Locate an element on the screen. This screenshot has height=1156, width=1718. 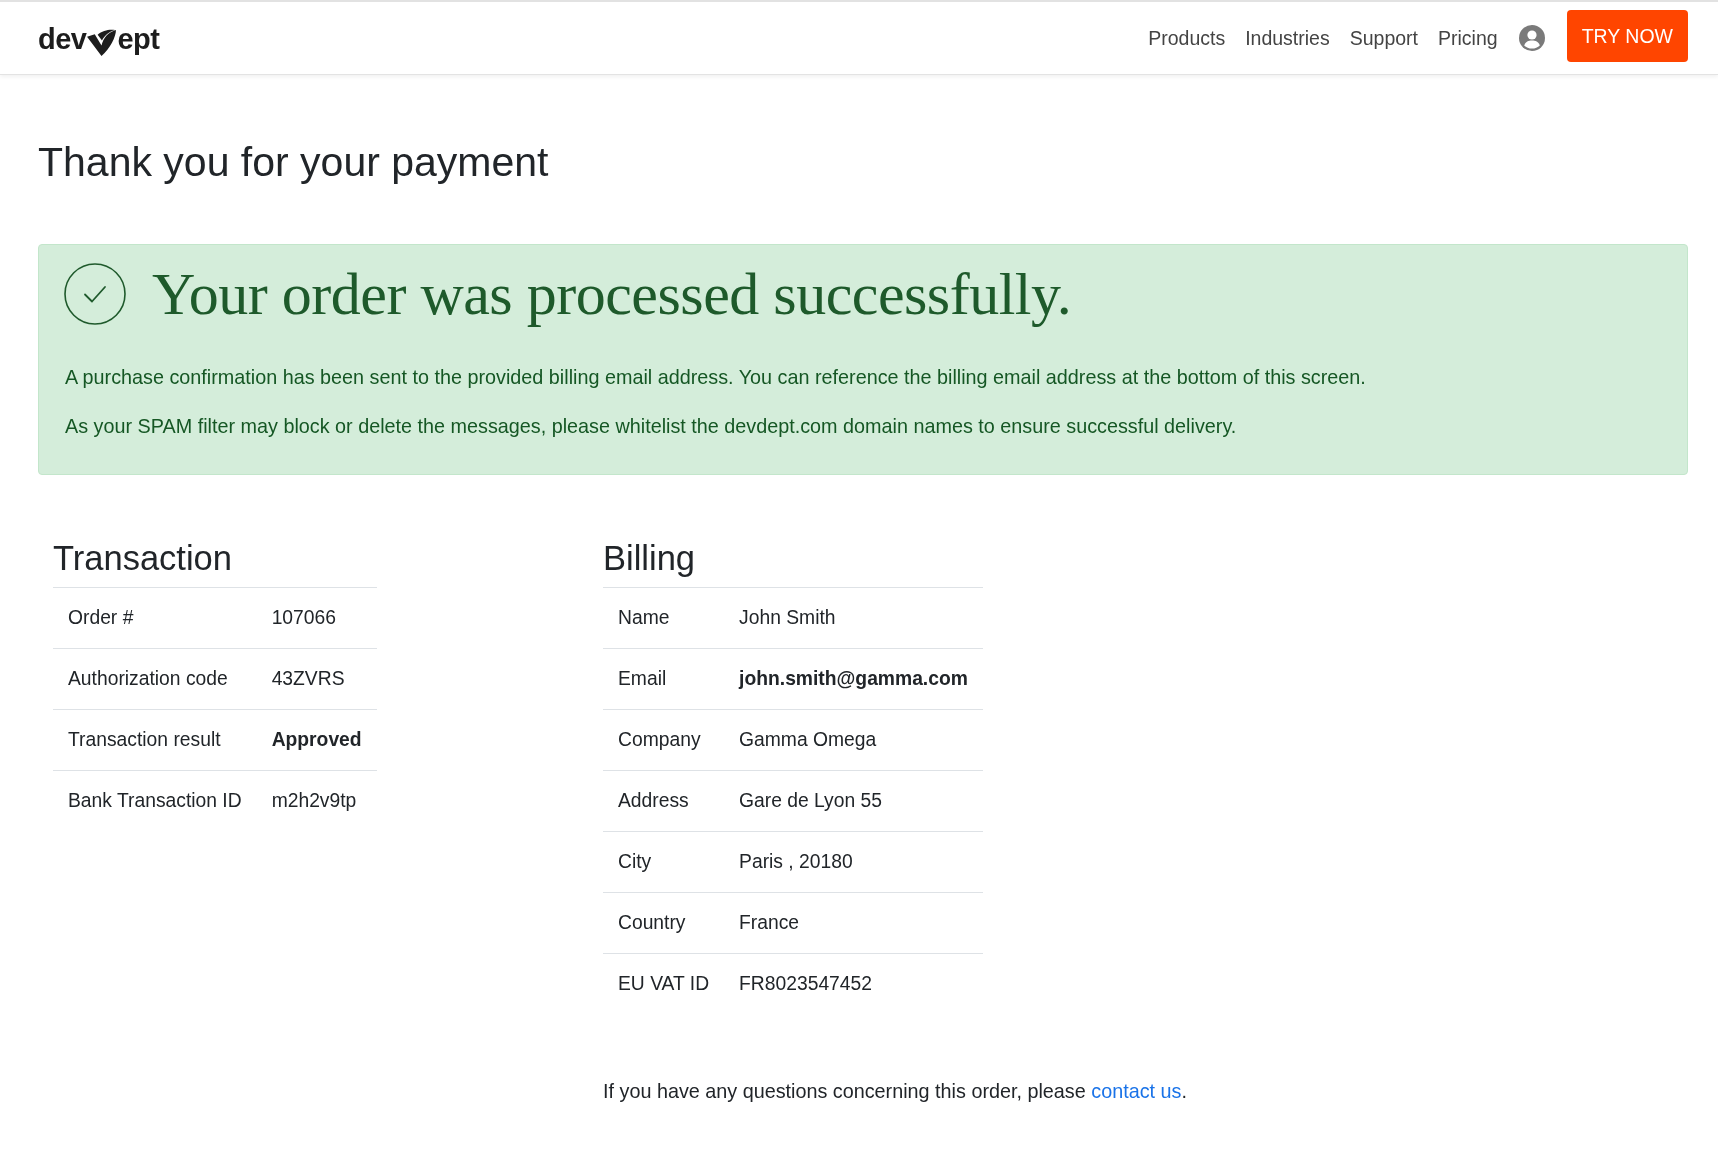
nav-link: Products is located at coordinates (1187, 38).